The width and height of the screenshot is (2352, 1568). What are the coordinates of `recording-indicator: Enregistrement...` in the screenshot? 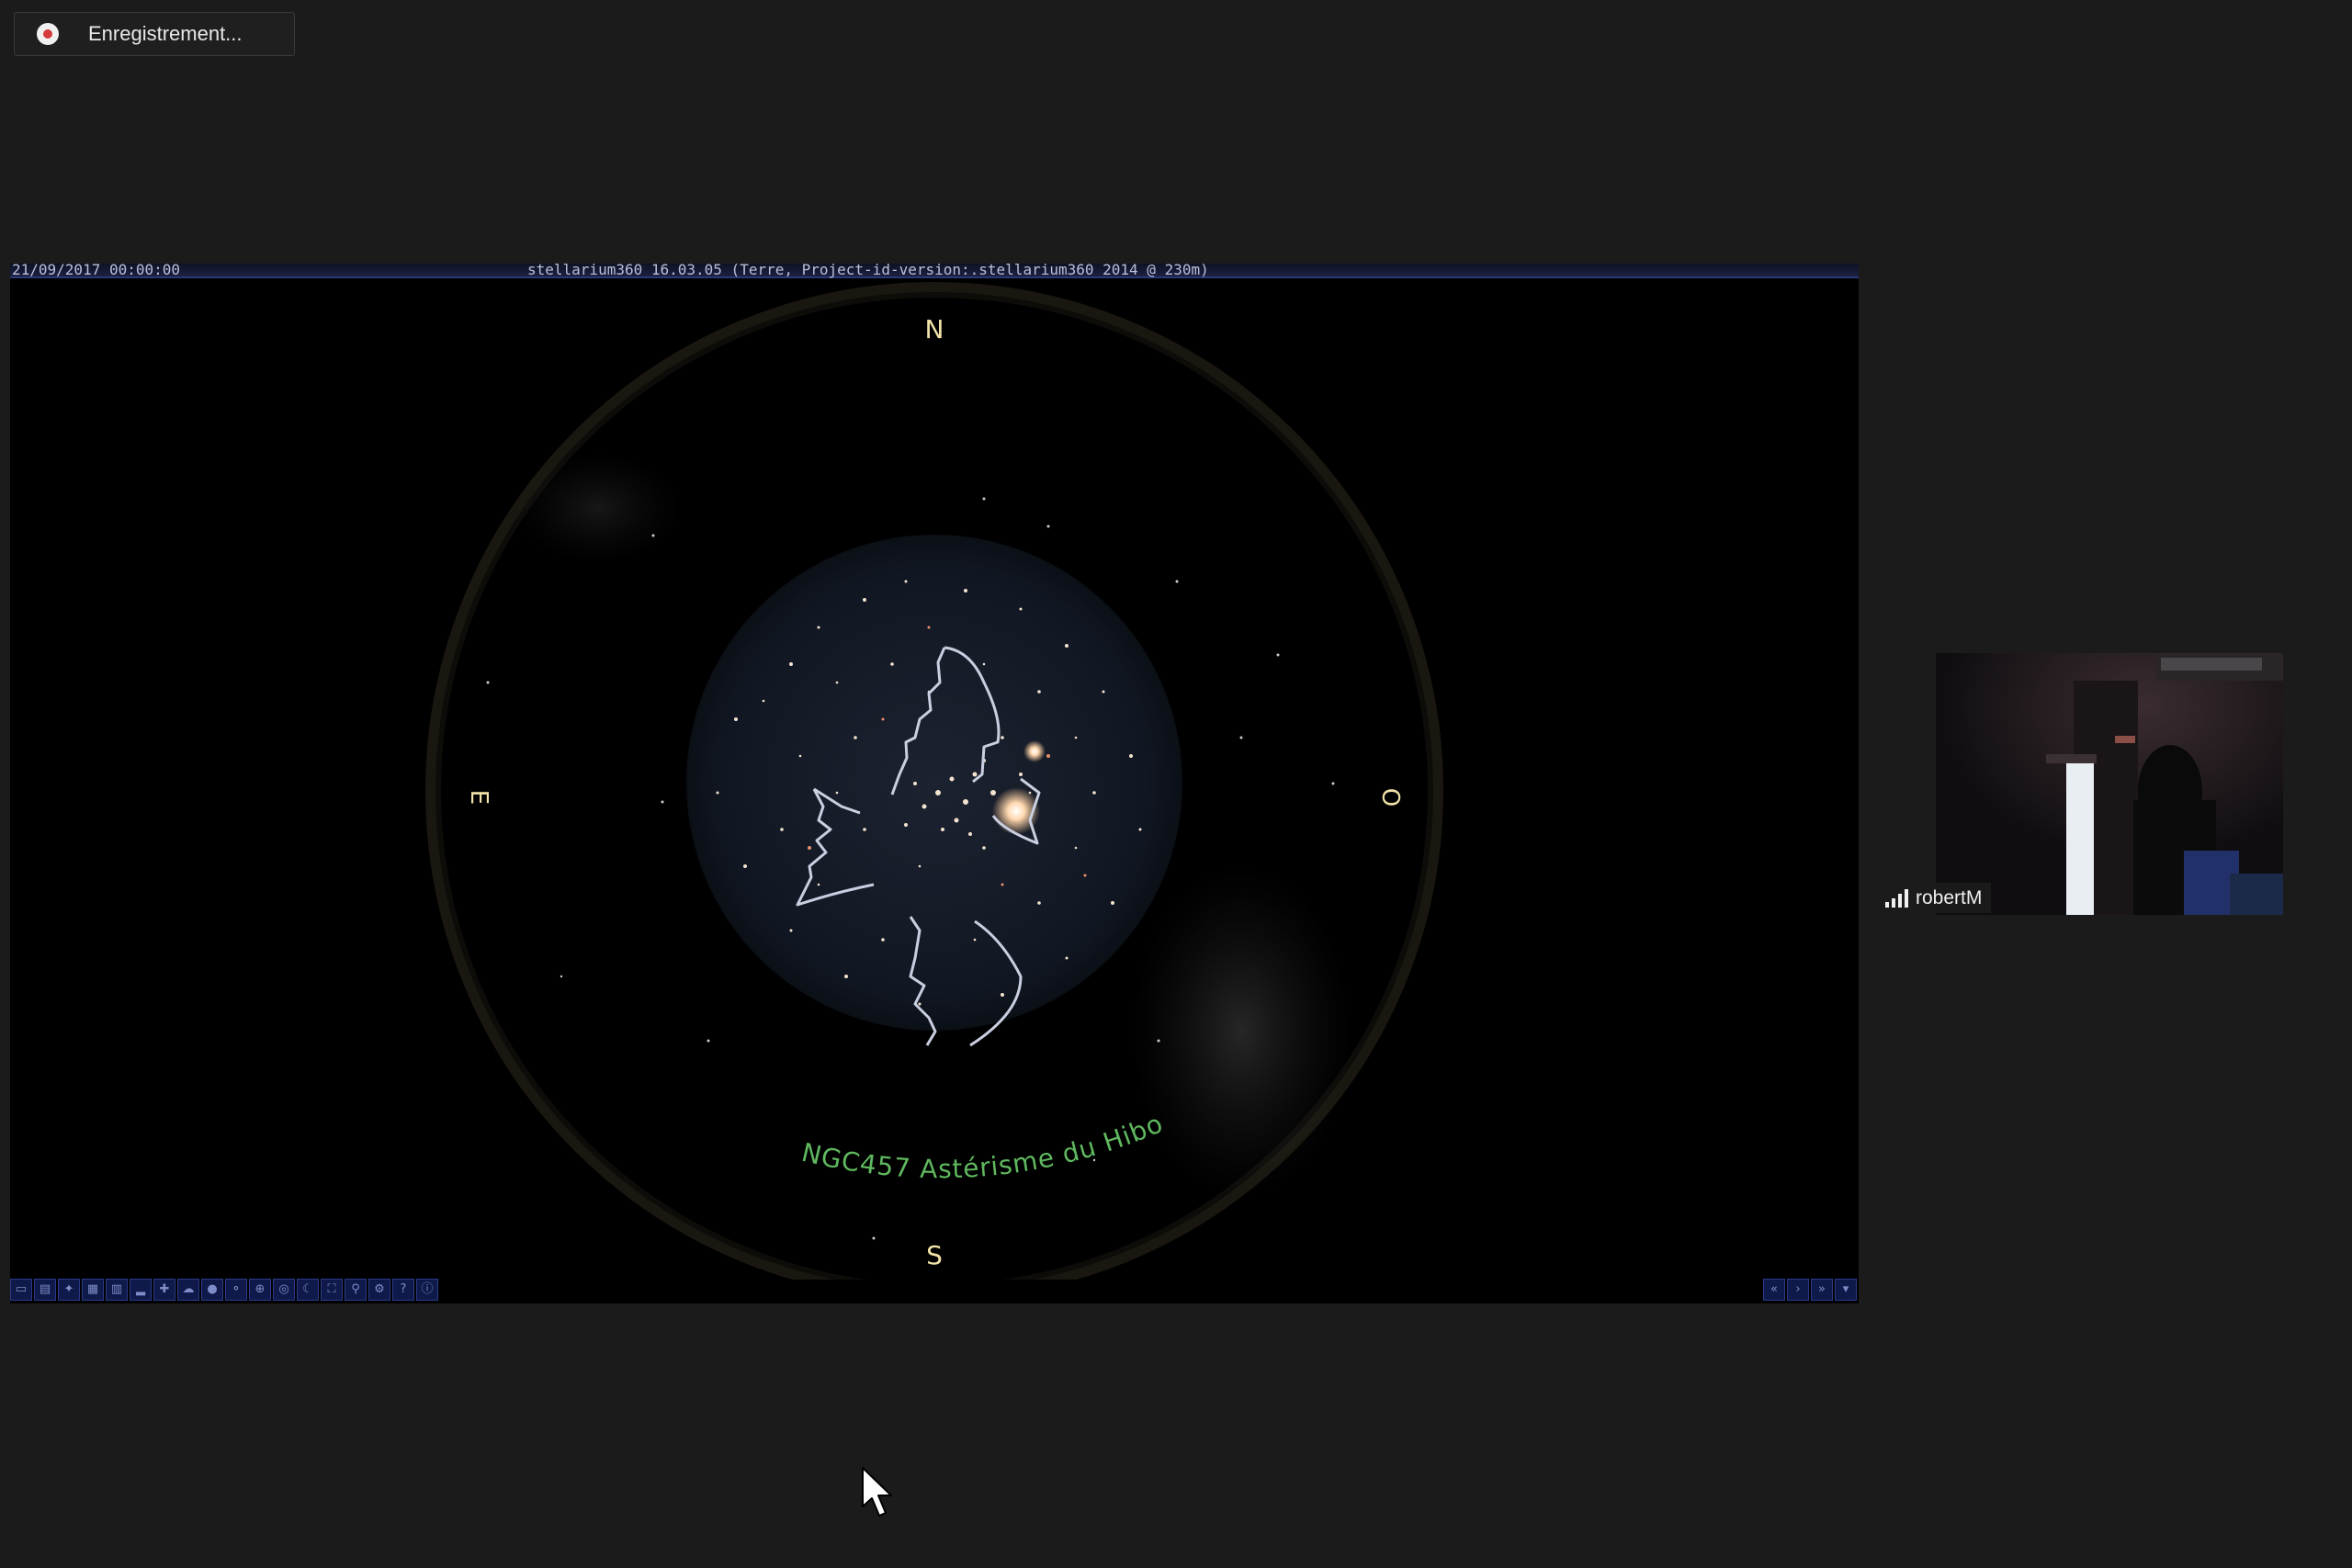 It's located at (154, 34).